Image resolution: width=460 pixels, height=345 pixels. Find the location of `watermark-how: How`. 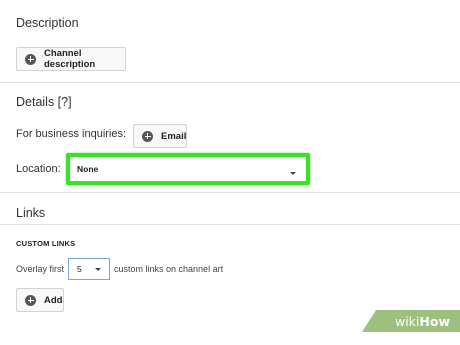

watermark-how: How is located at coordinates (434, 321).